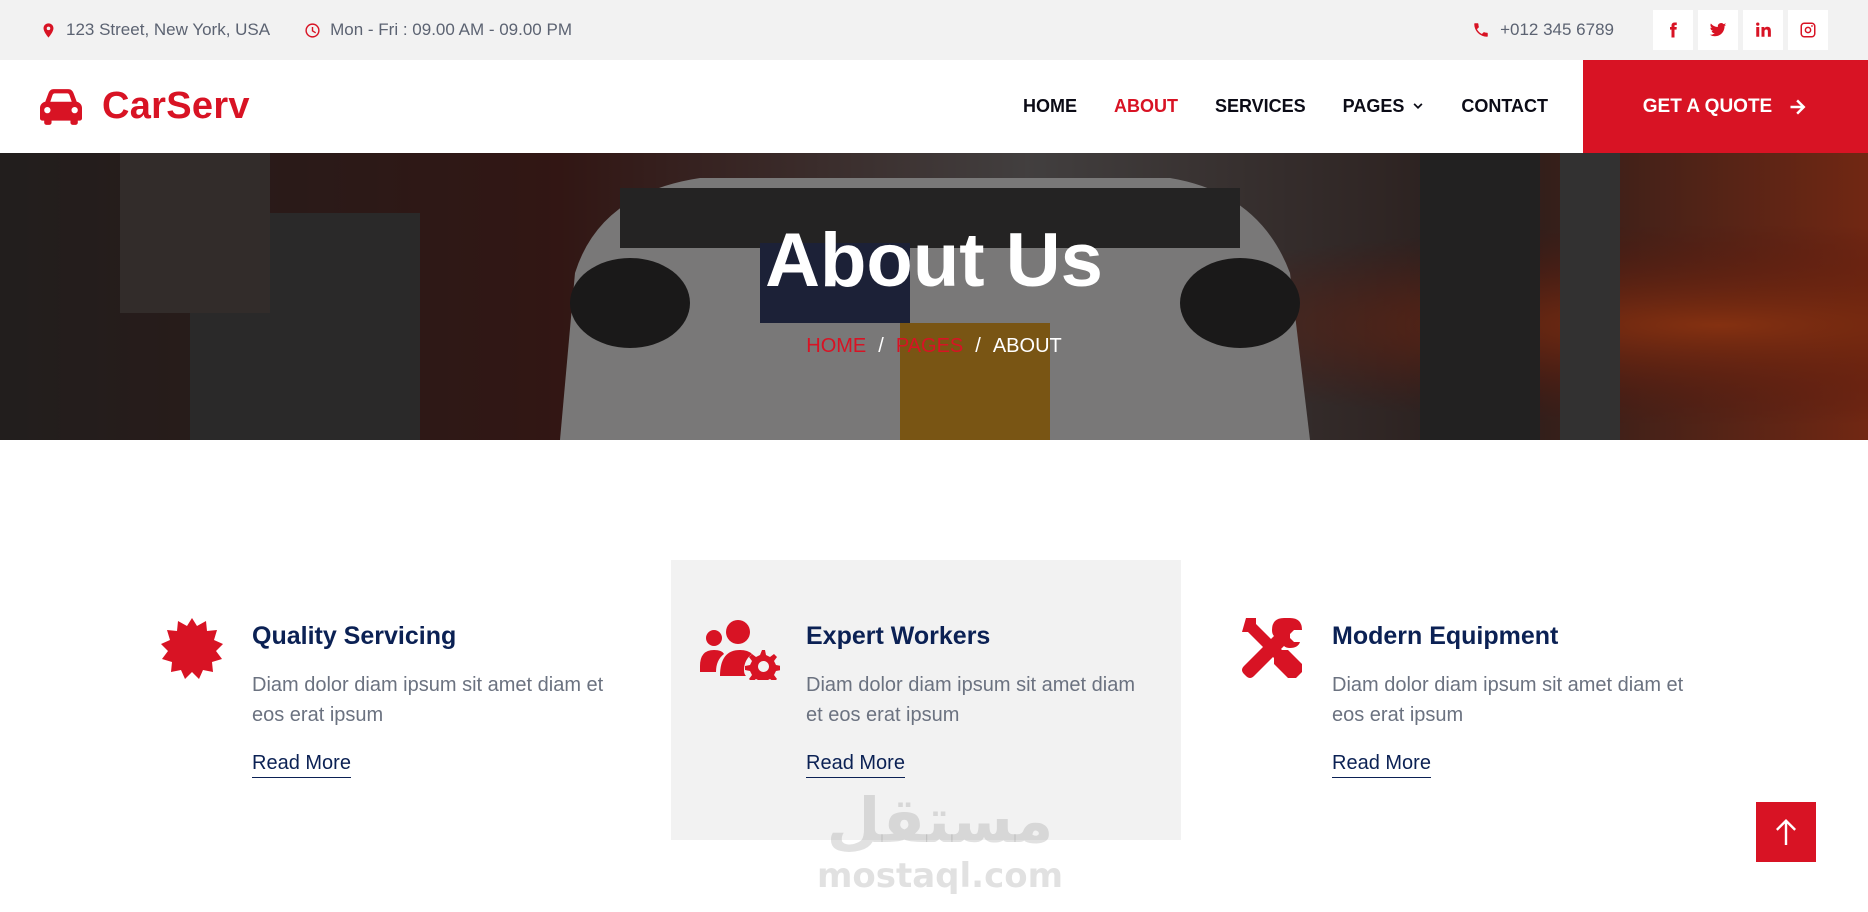  I want to click on nav-pages-dropdown: PAGES, so click(1384, 106).